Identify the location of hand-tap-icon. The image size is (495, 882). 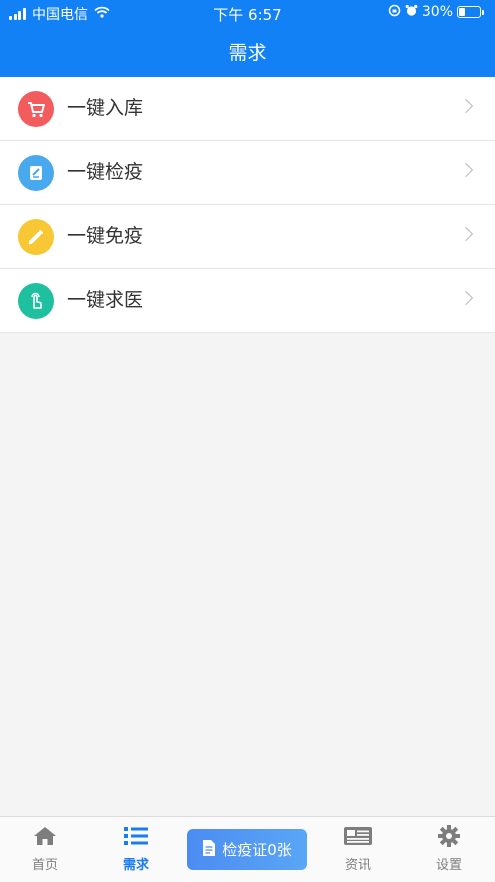
(36, 301).